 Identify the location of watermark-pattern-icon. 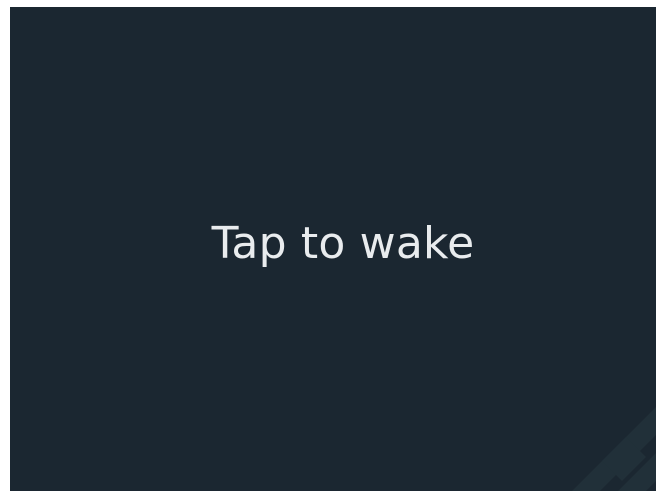
(614, 449).